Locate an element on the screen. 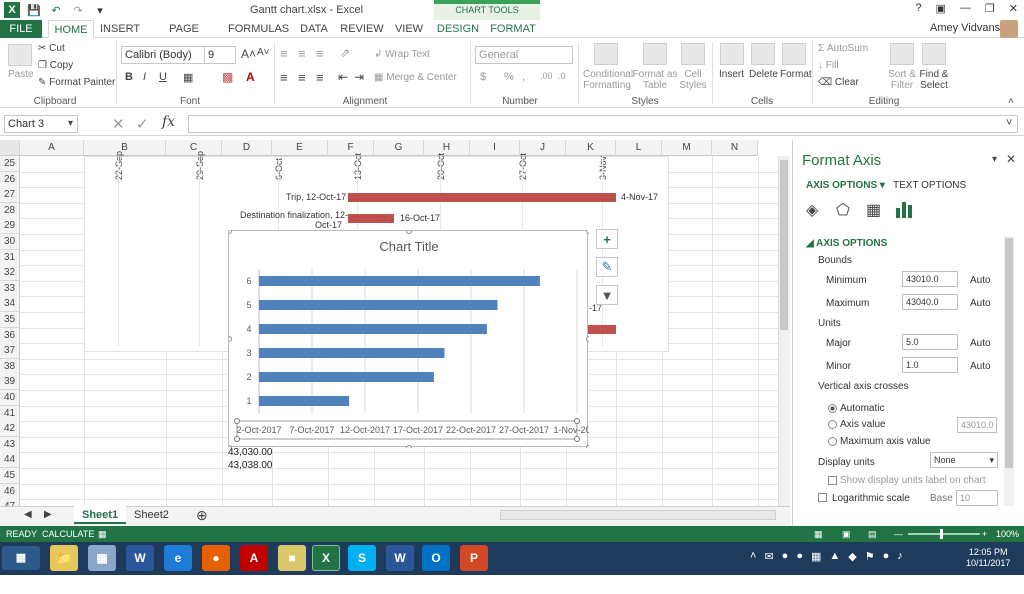  vertical-scroll-thumb is located at coordinates (784, 245).